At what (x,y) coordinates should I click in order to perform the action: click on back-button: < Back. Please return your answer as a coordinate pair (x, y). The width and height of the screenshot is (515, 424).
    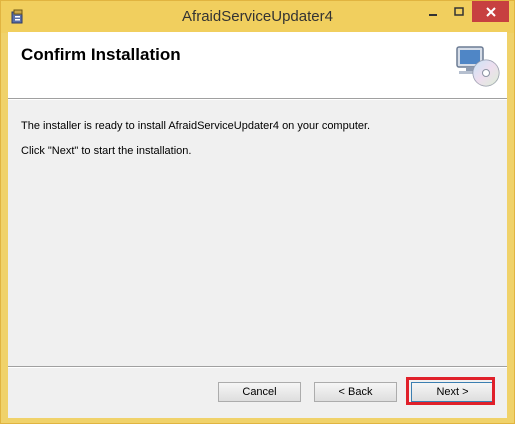
    Looking at the image, I should click on (355, 392).